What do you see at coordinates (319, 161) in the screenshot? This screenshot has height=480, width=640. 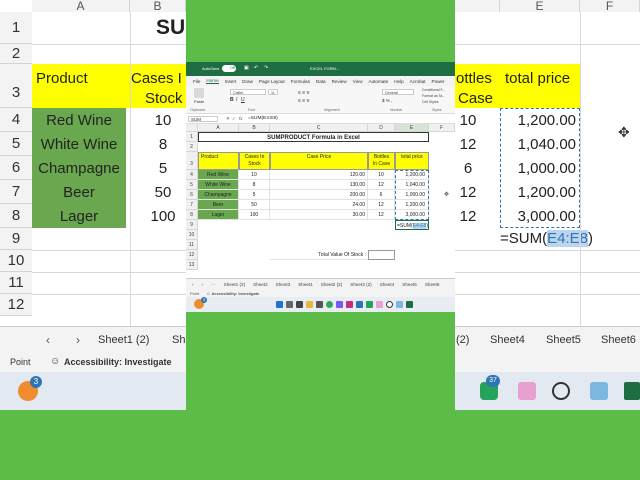 I see `header-case-price: Case Price` at bounding box center [319, 161].